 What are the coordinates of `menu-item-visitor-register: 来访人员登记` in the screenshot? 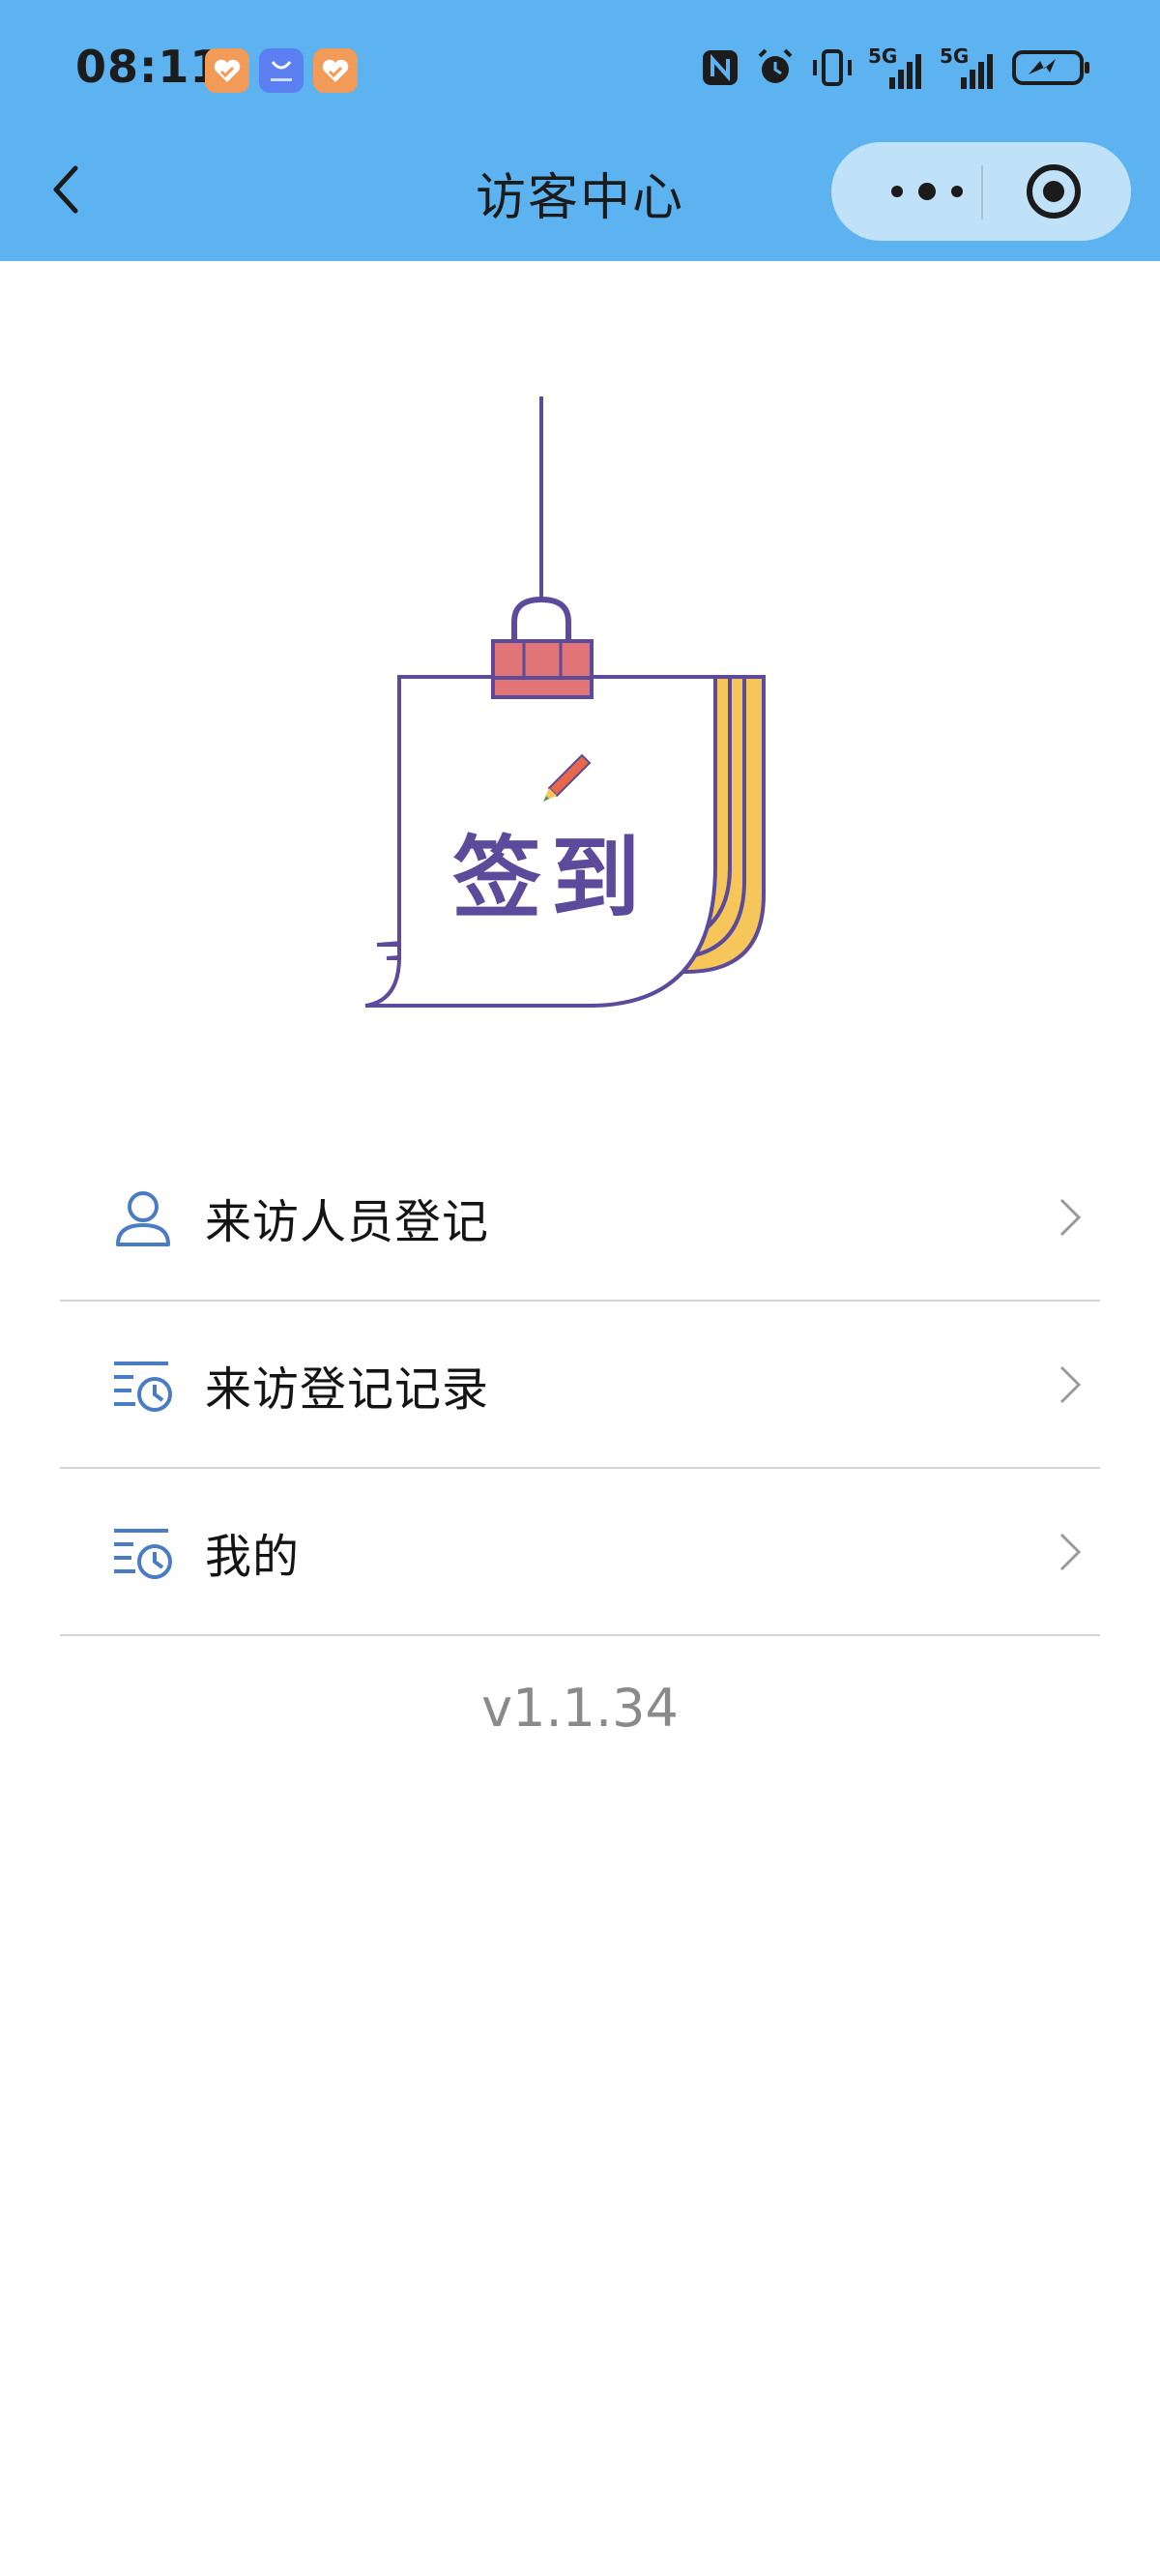 It's located at (580, 1218).